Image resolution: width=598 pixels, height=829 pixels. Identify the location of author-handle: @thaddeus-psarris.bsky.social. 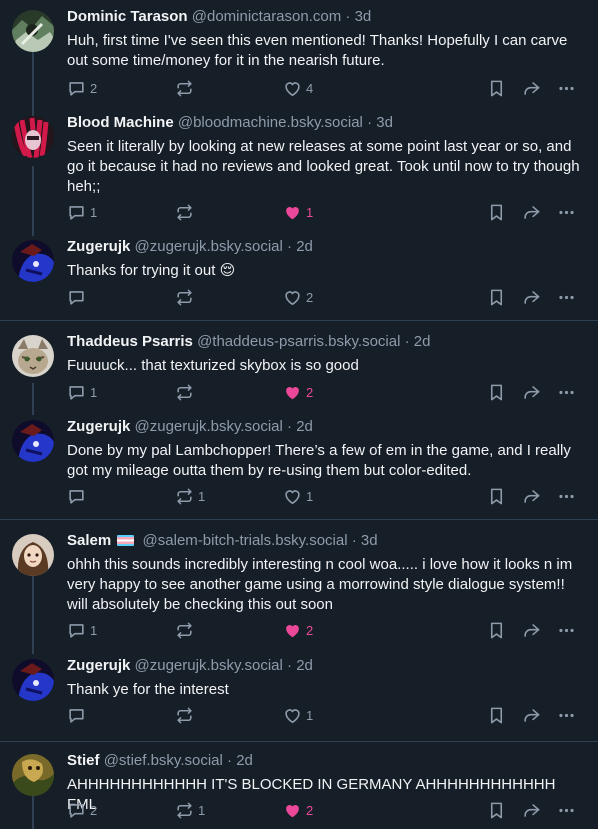
(298, 341).